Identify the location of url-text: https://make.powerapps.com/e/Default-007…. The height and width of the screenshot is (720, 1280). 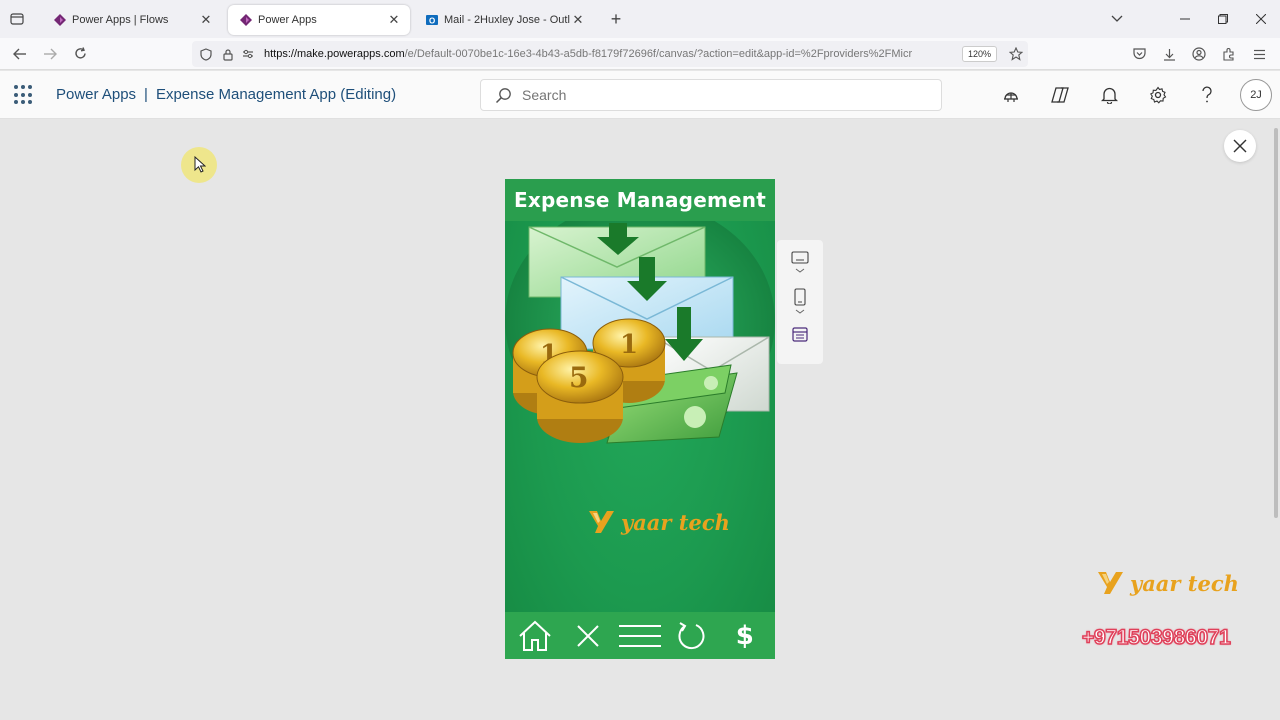
(609, 54).